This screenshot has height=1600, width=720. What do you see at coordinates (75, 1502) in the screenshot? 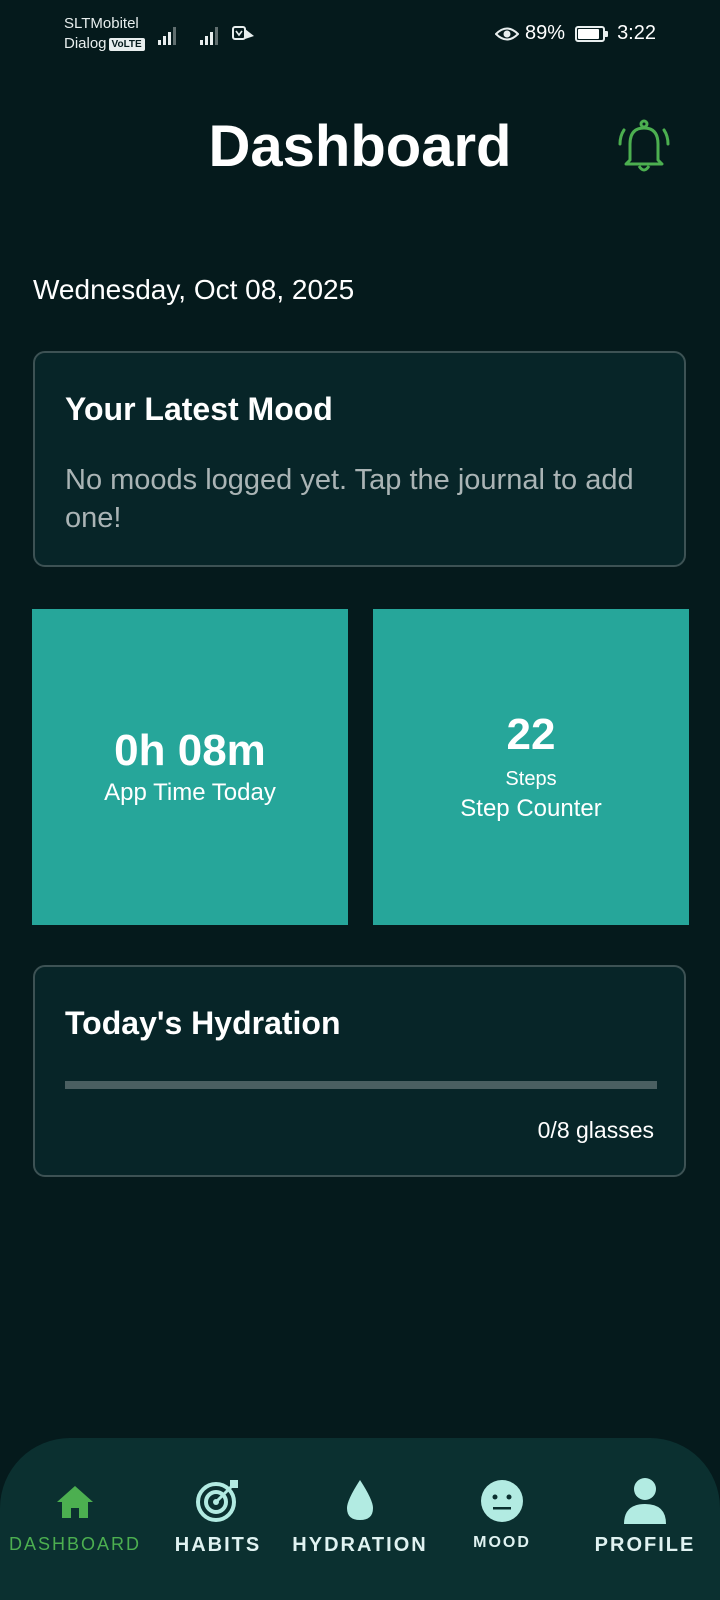
I see `home-icon` at bounding box center [75, 1502].